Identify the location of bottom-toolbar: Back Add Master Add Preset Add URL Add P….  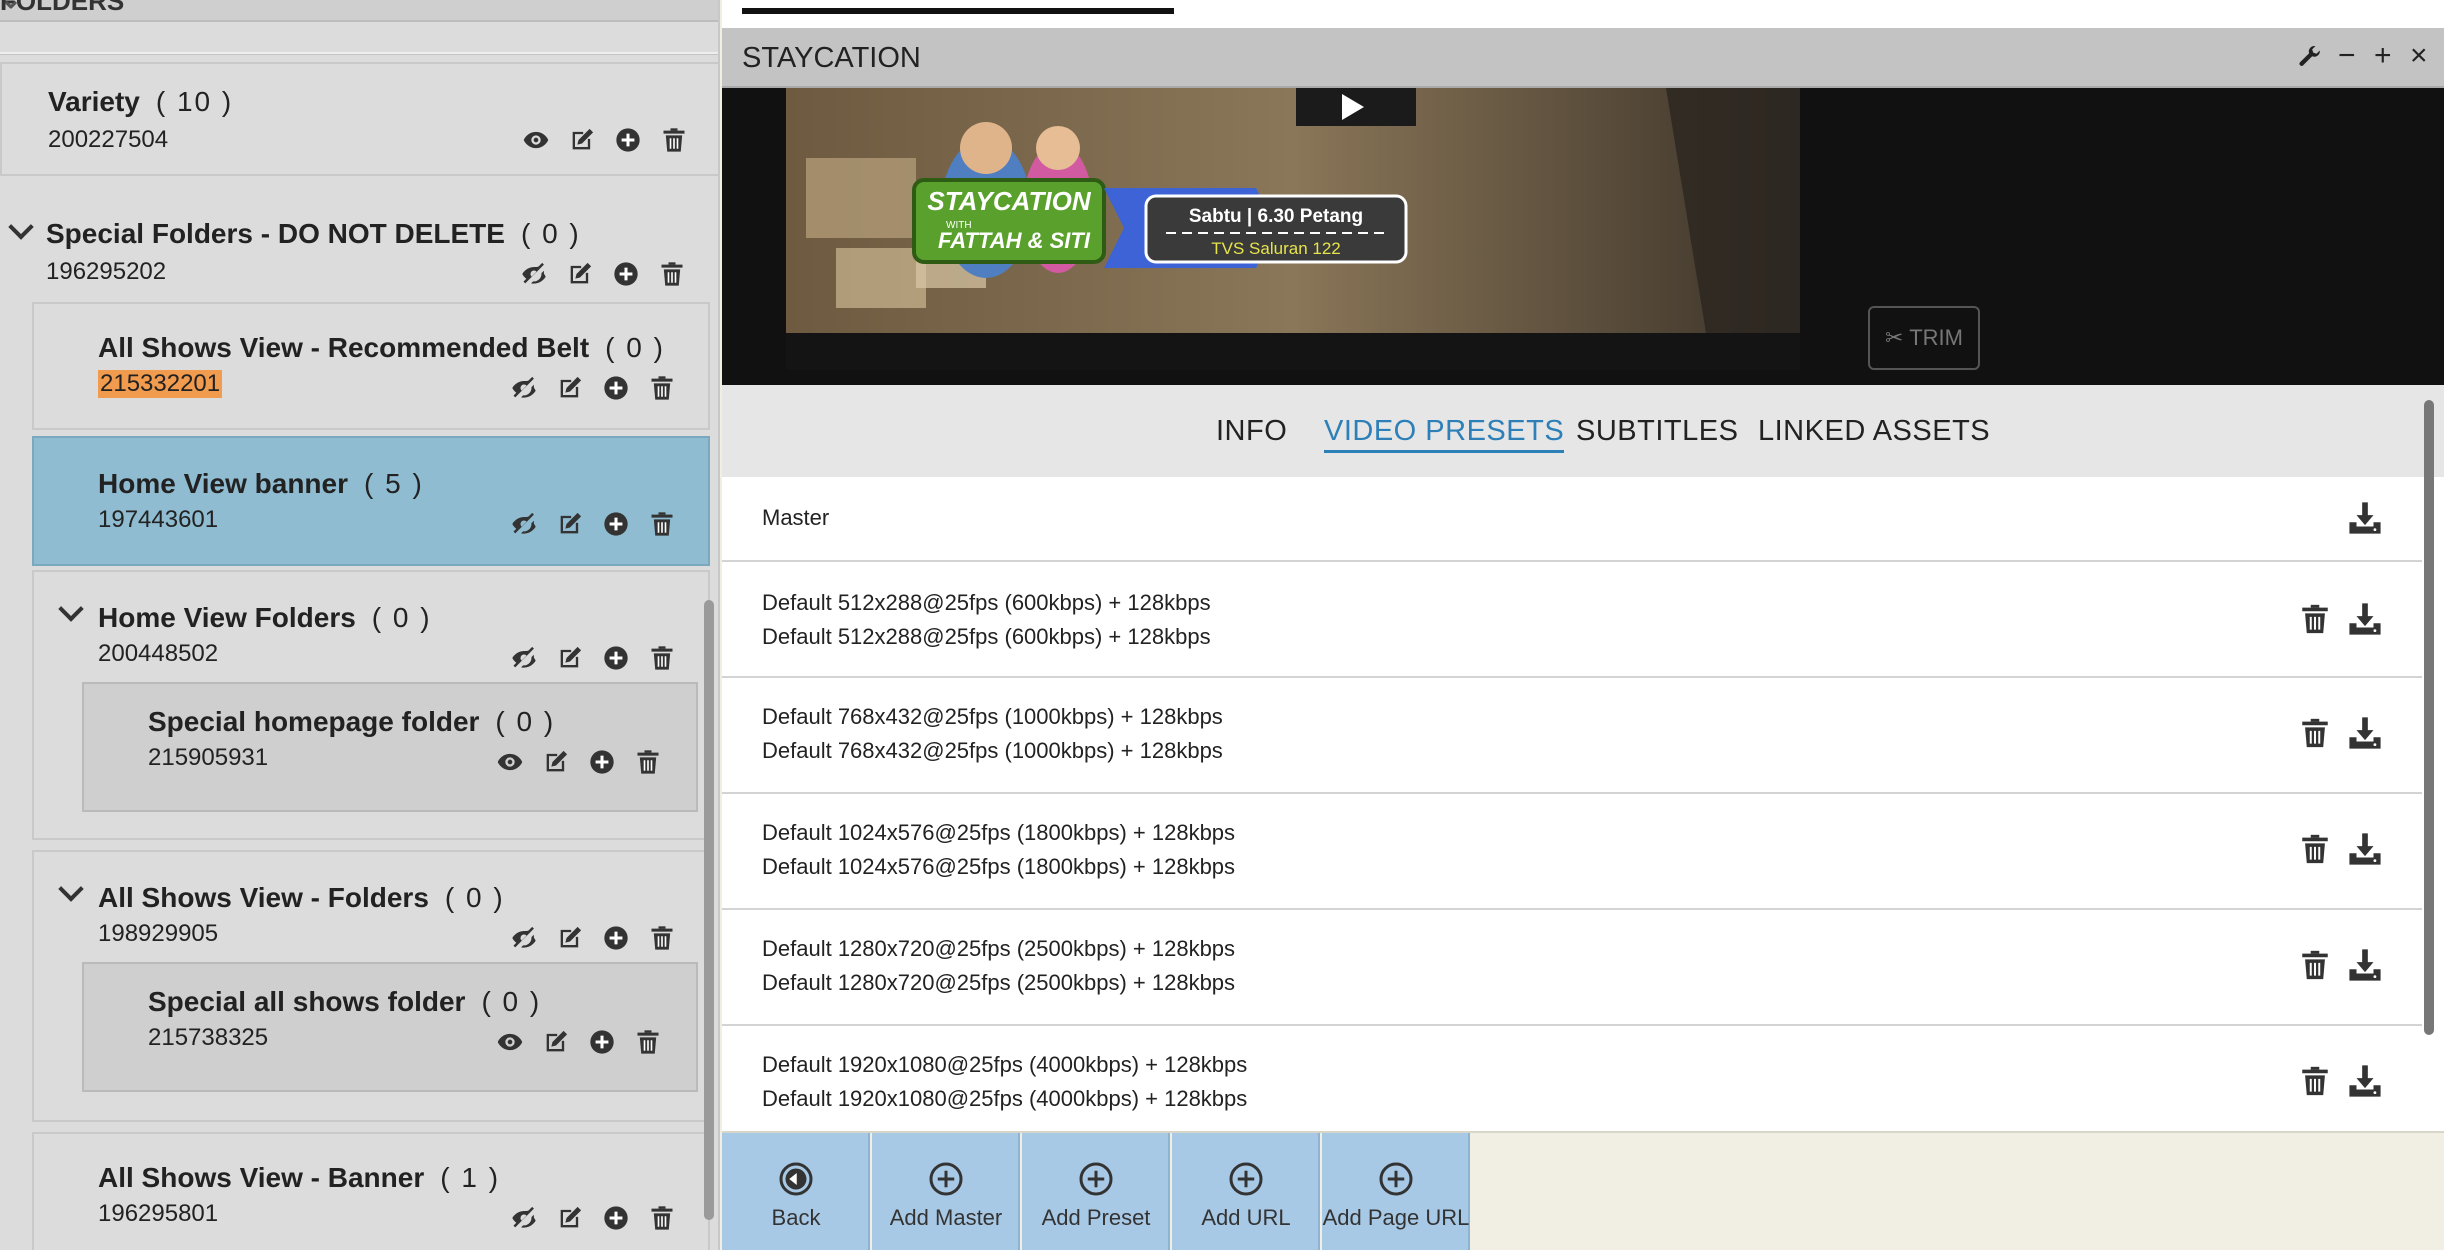
(1583, 1190).